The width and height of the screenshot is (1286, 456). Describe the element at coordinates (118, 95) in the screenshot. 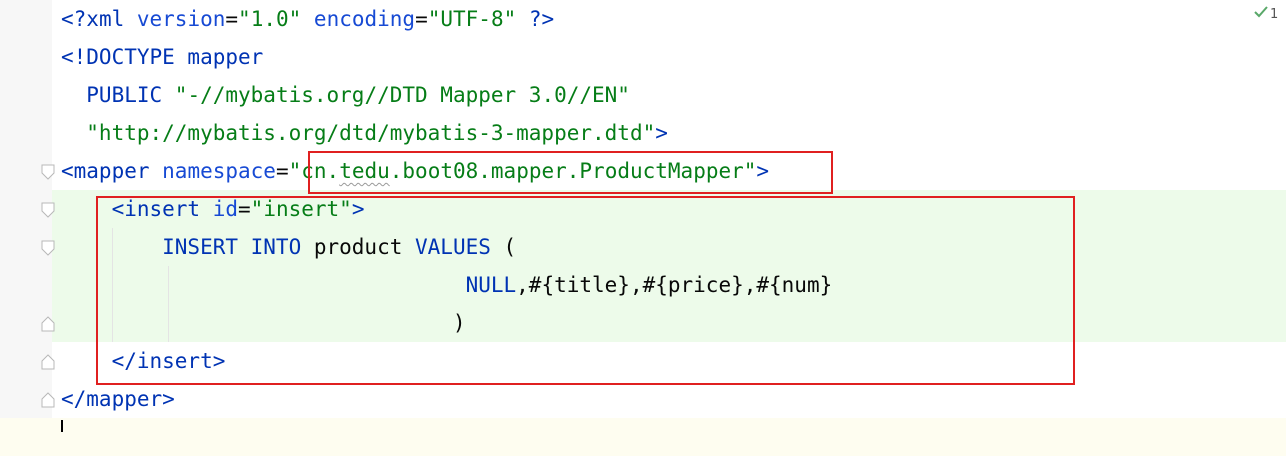

I see `code-token: PUBLIC` at that location.